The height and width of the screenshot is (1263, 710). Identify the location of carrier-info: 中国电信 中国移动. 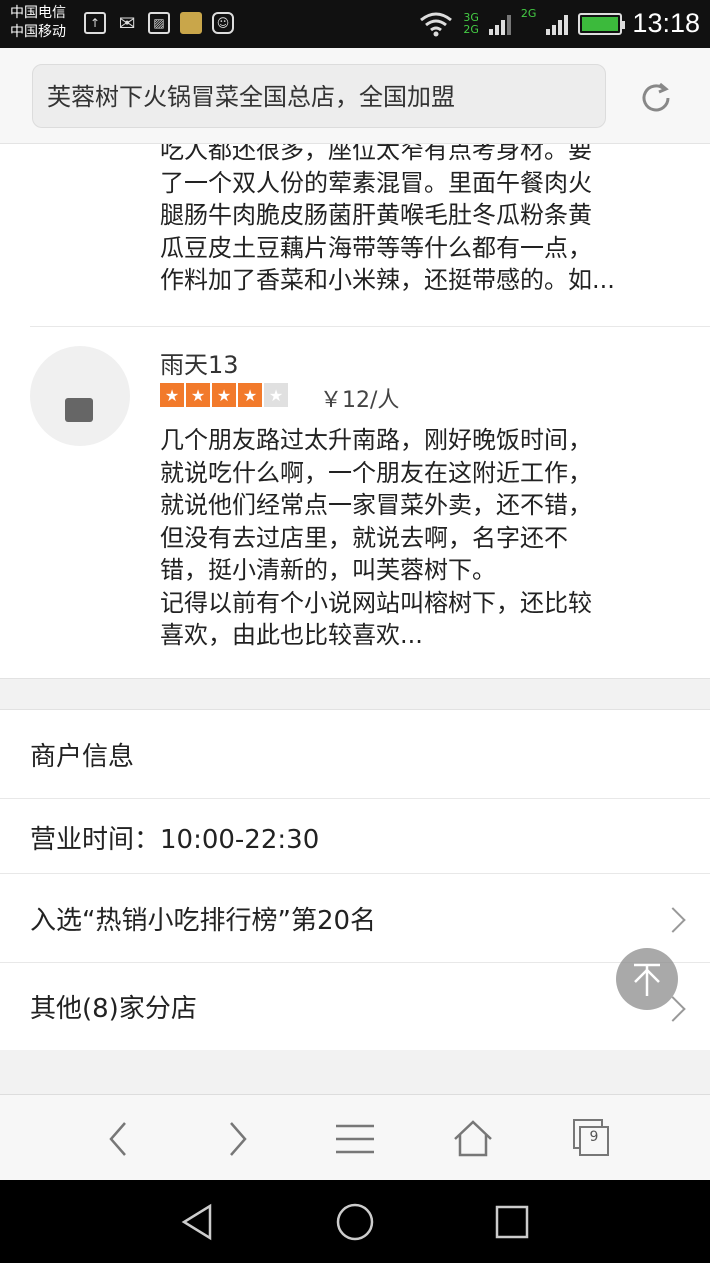
(38, 23).